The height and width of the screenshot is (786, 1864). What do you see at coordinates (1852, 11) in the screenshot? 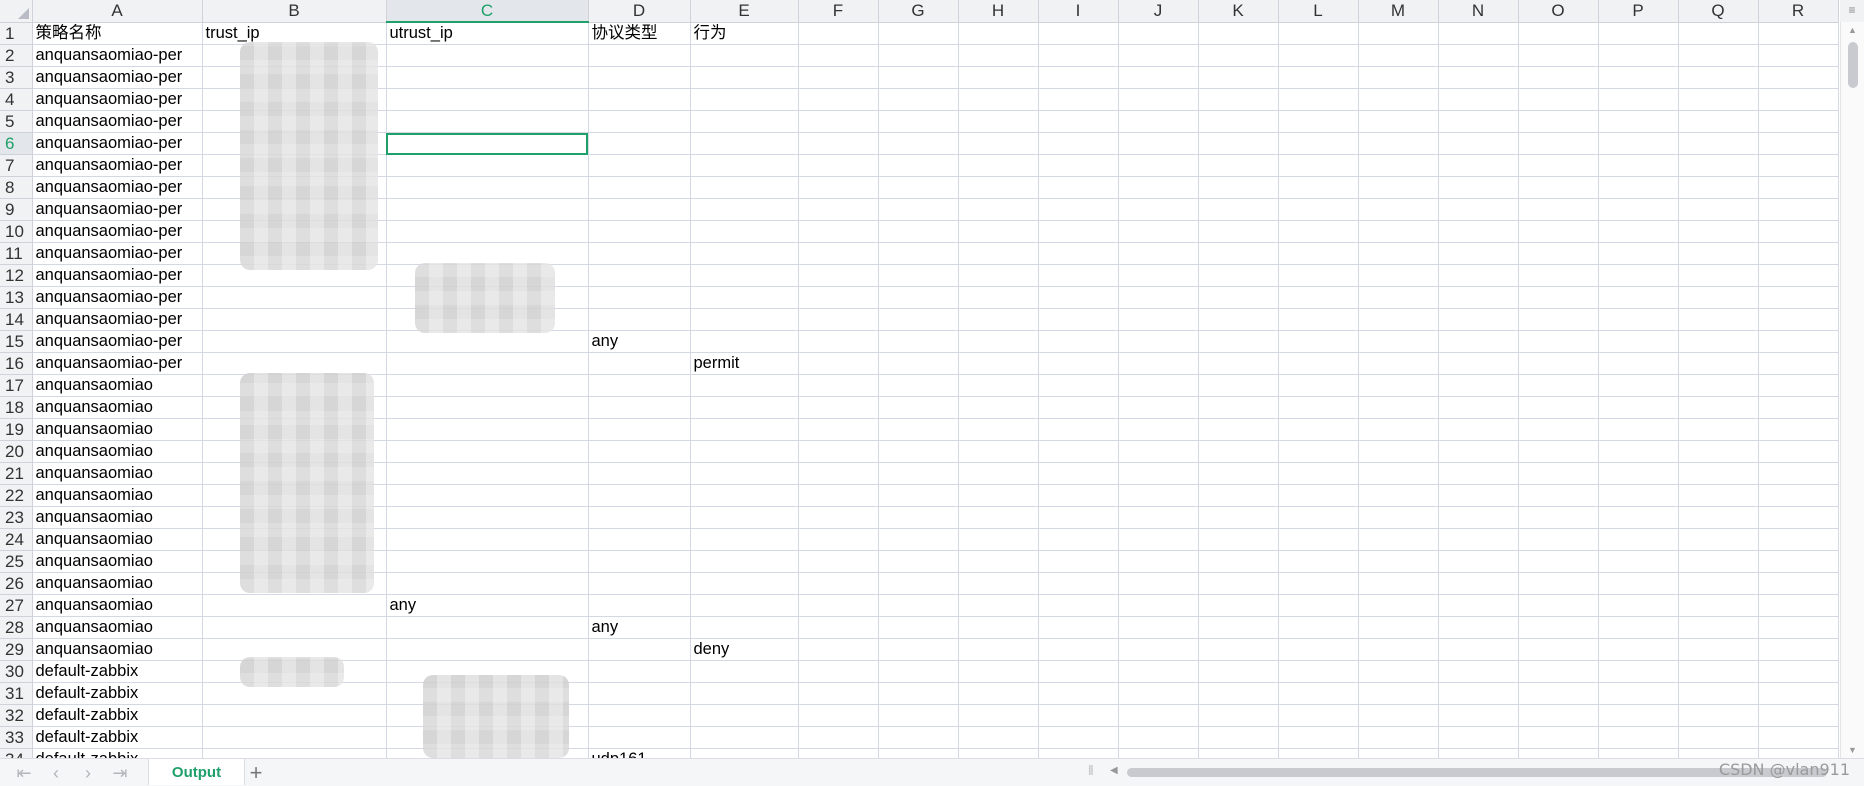
I see `menu-icon: ≡` at bounding box center [1852, 11].